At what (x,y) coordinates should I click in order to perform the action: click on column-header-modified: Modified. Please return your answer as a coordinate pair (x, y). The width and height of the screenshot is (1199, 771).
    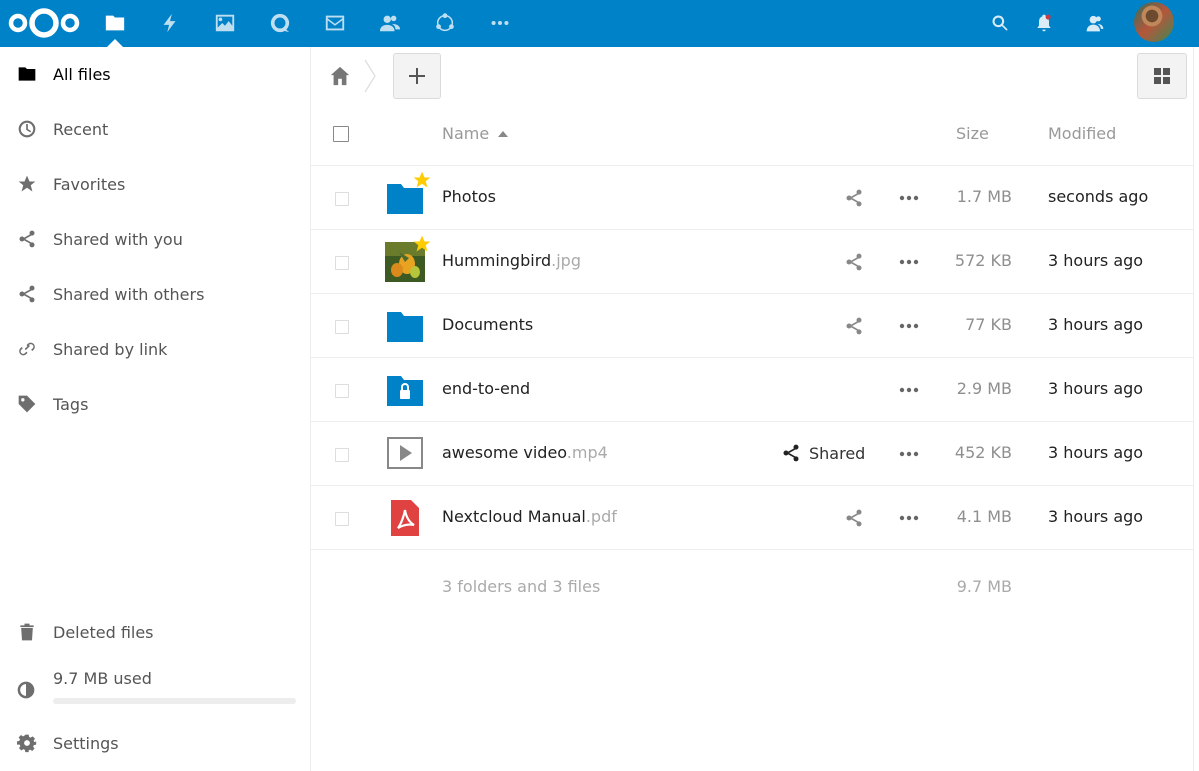
    Looking at the image, I should click on (1082, 133).